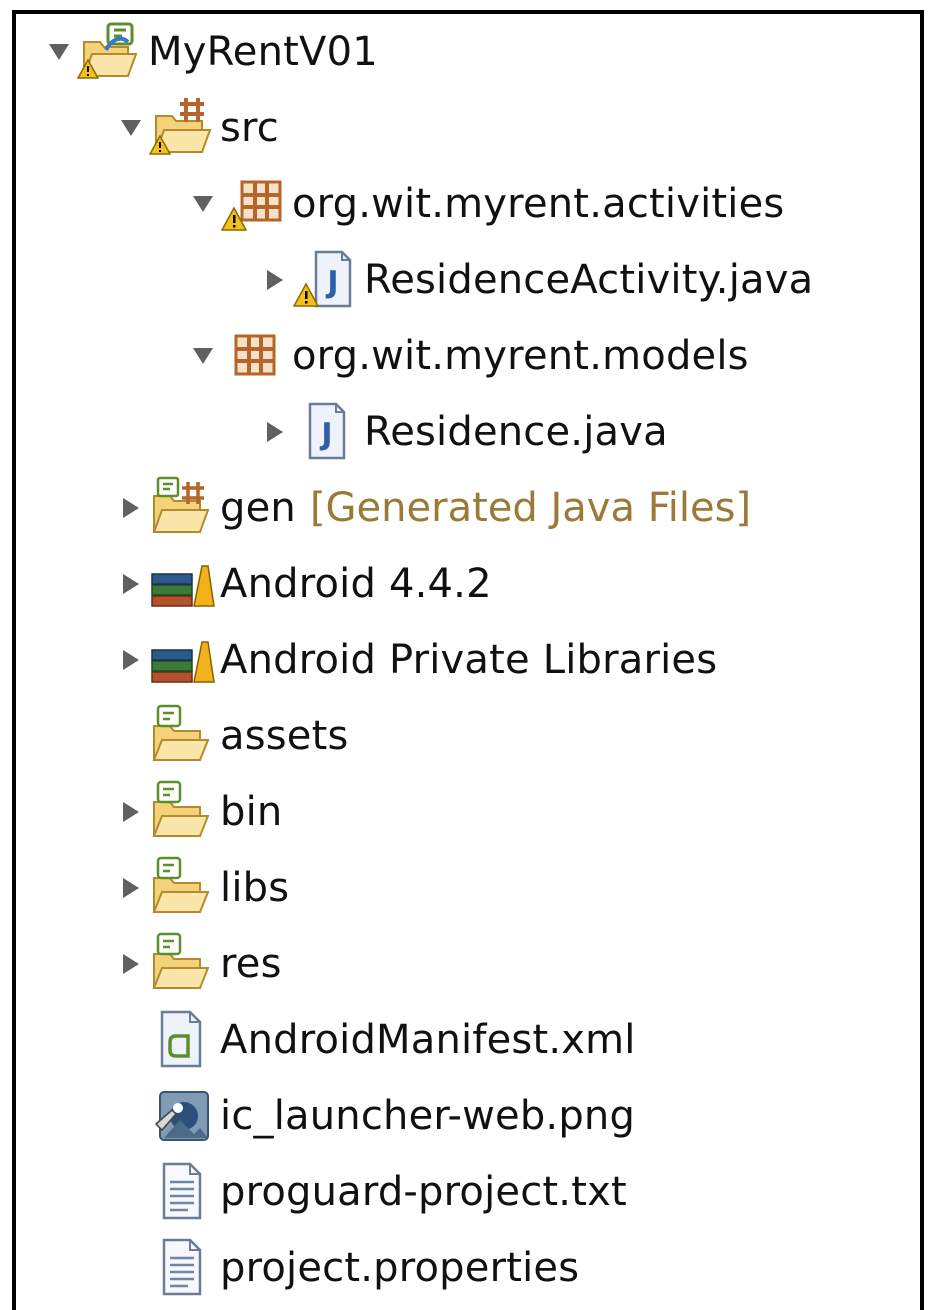  What do you see at coordinates (249, 128) in the screenshot?
I see `tree-item-label: src` at bounding box center [249, 128].